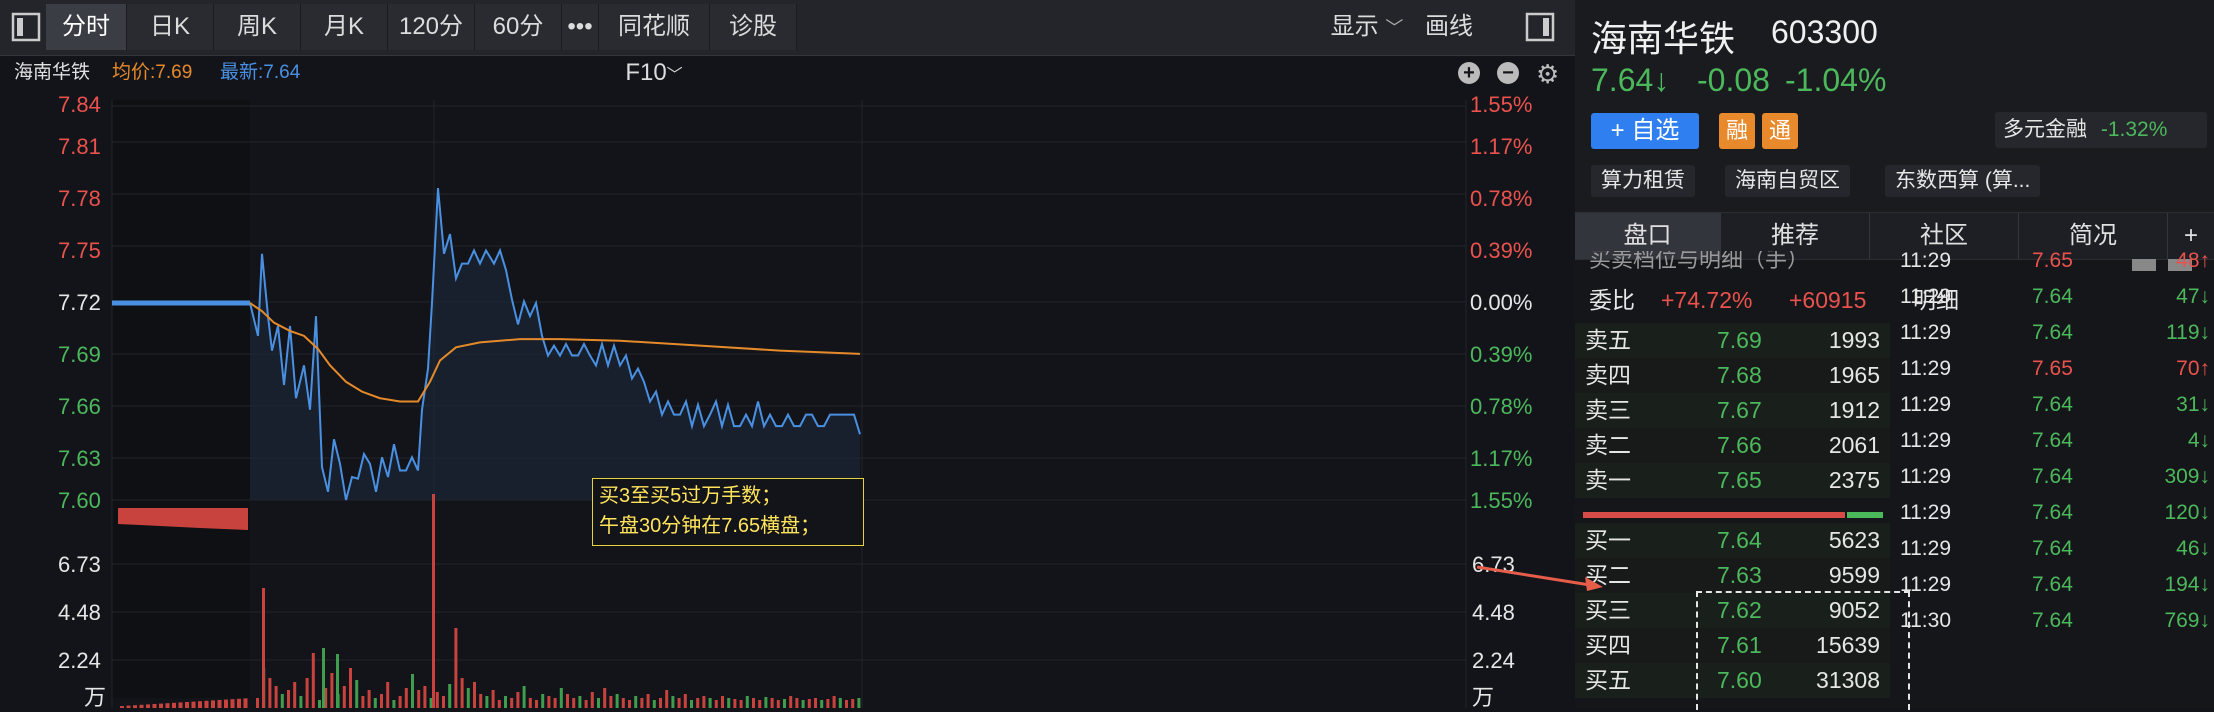 The height and width of the screenshot is (712, 2214). What do you see at coordinates (1854, 575) in the screenshot?
I see `bid-volume: 9599` at bounding box center [1854, 575].